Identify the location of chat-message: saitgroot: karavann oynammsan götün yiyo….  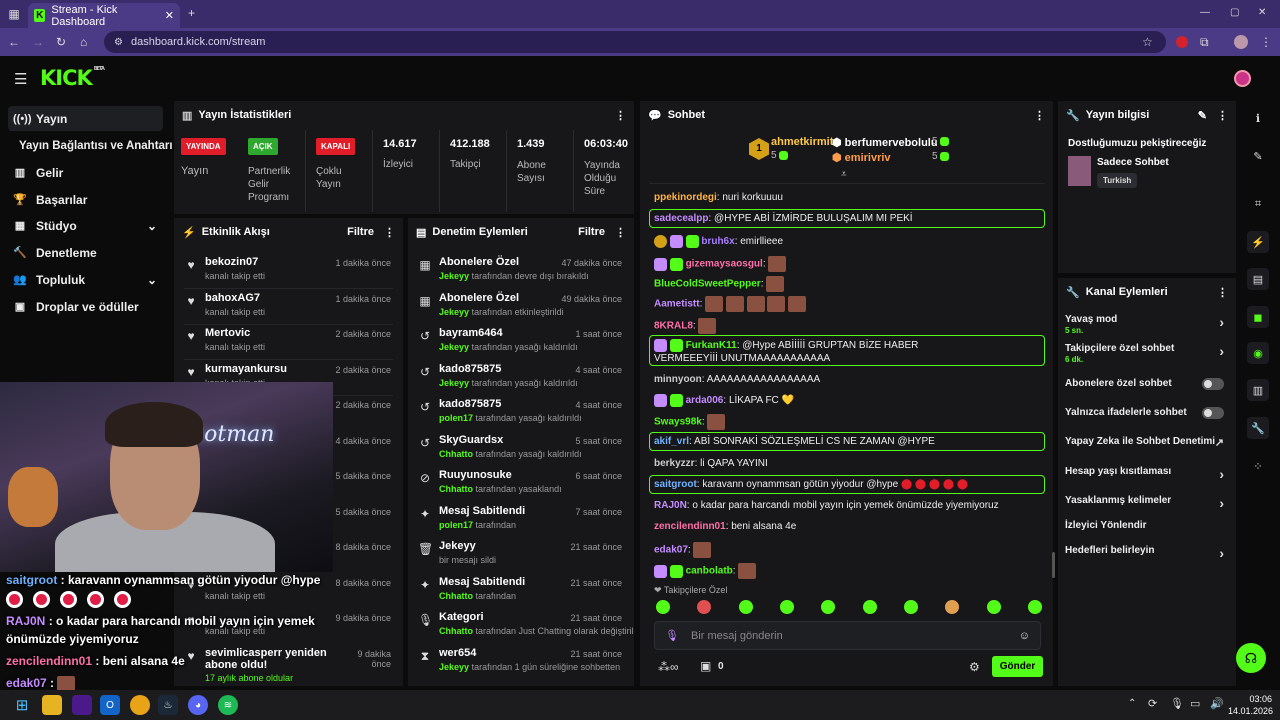
(811, 484).